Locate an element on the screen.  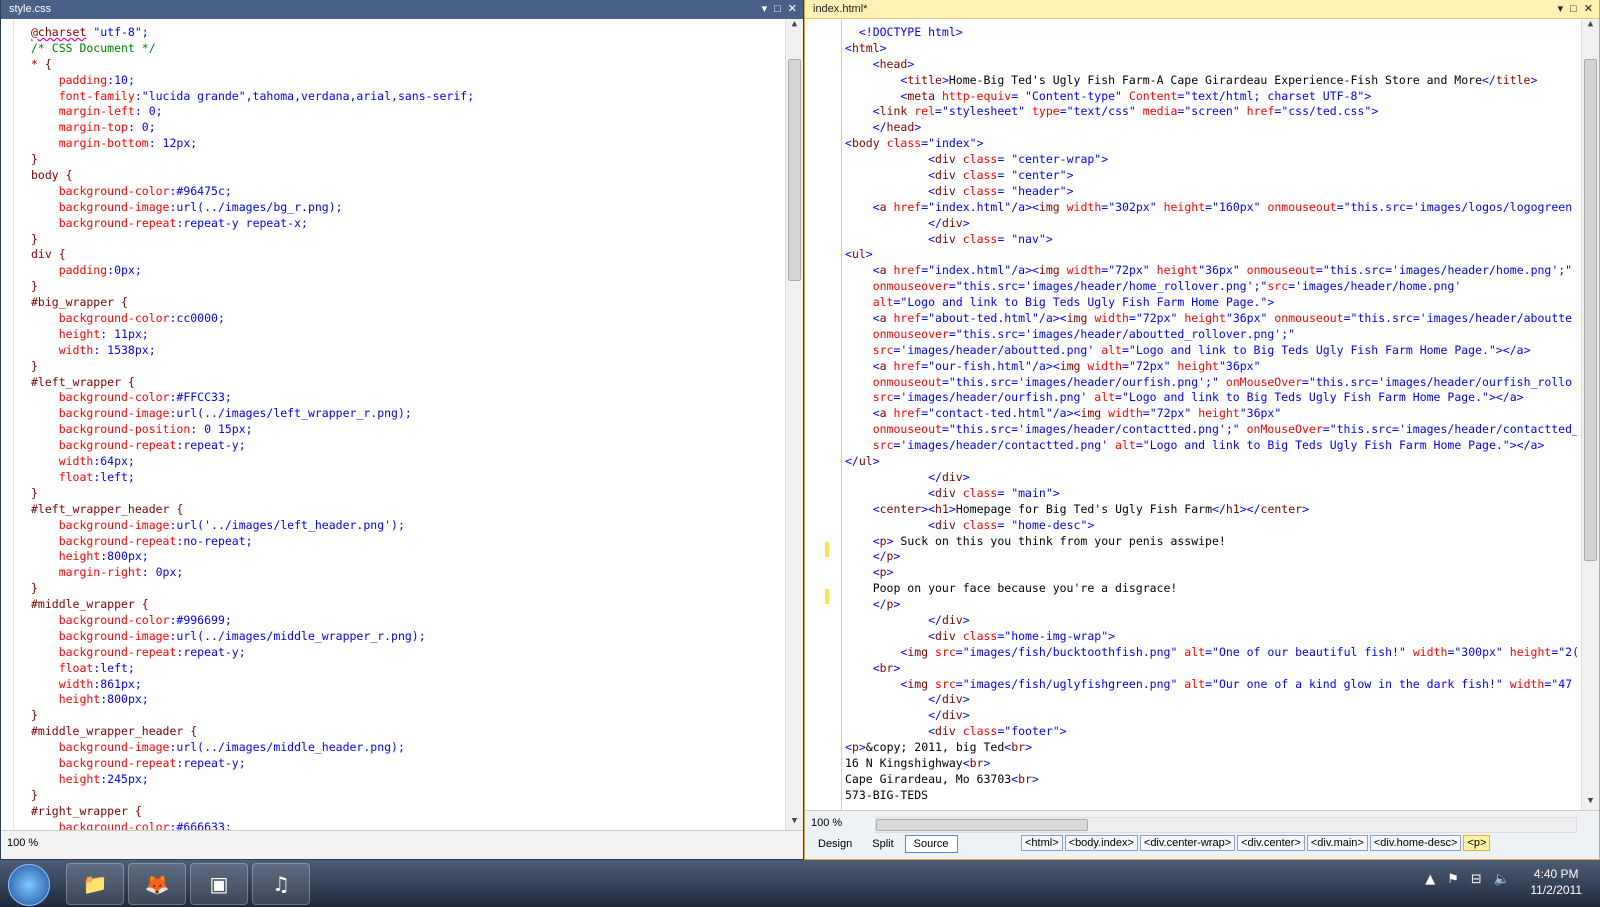
view-tab-design: Design is located at coordinates (835, 844).